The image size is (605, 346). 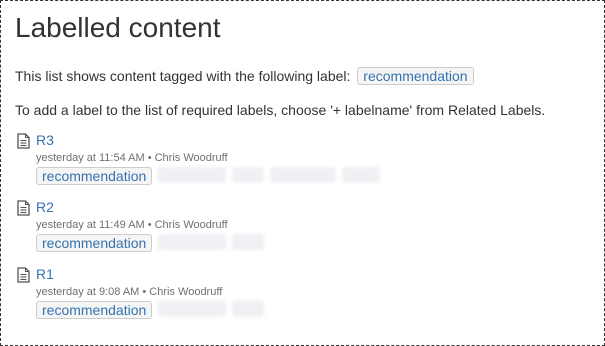 I want to click on current-label-chip: recommendation, so click(x=415, y=76).